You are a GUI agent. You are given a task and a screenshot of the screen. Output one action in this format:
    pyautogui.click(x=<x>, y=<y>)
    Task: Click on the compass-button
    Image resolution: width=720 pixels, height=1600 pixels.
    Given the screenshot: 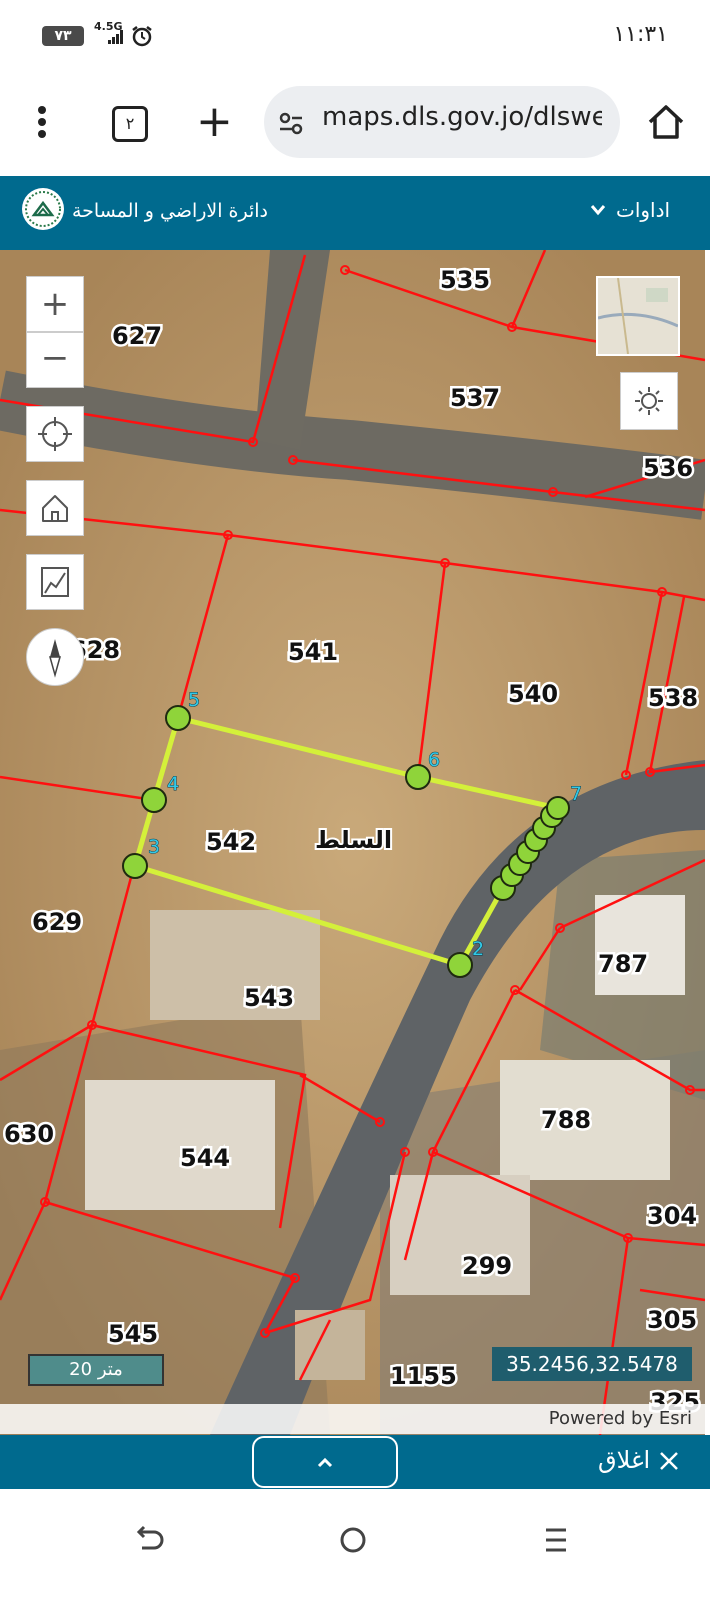 What is the action you would take?
    pyautogui.click(x=55, y=657)
    